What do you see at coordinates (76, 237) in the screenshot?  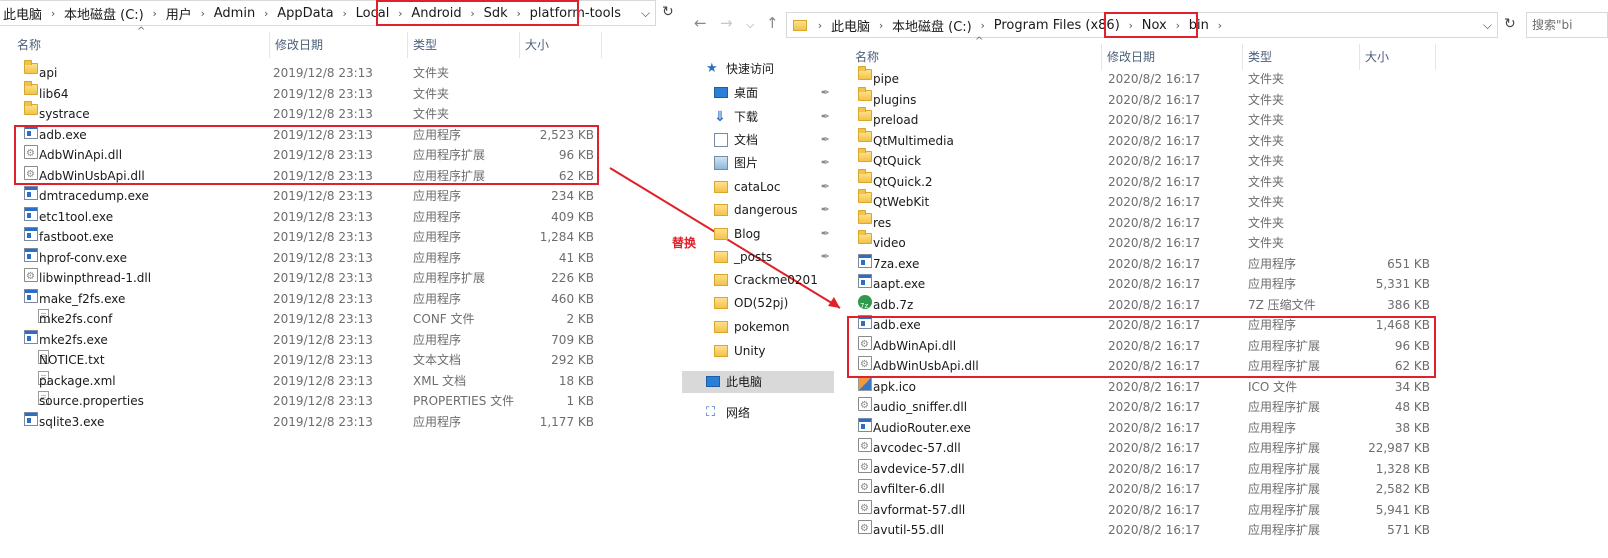 I see `file-name: fastboot.exe` at bounding box center [76, 237].